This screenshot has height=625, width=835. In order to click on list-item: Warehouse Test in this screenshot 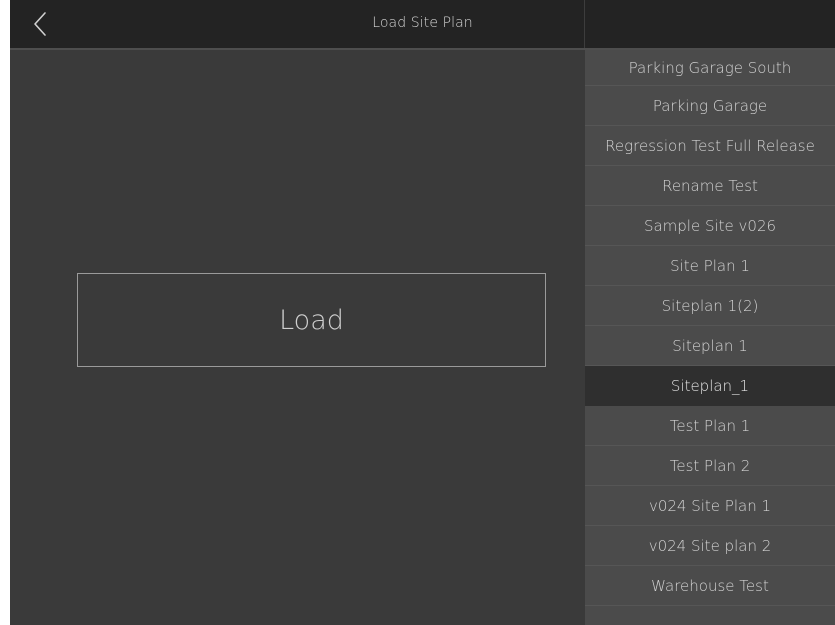, I will do `click(710, 586)`.